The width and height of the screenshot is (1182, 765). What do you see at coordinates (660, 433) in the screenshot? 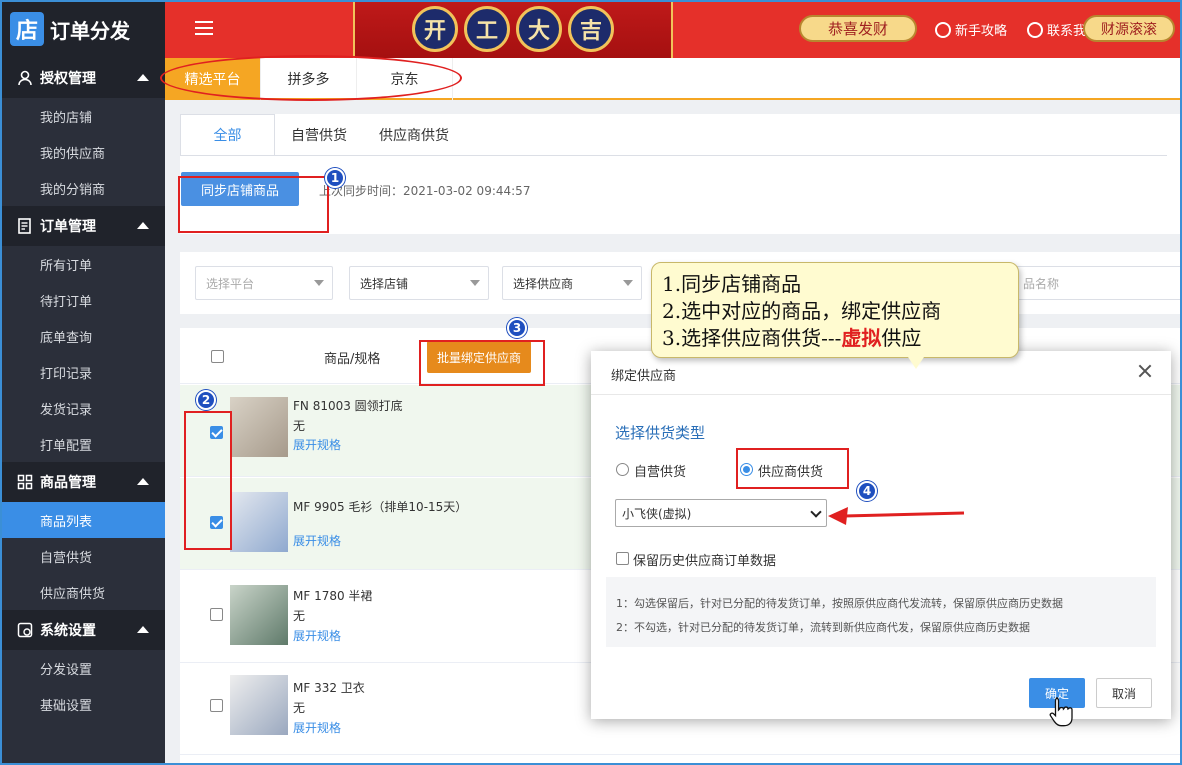
I see `supply-type-heading: 选择供货类型` at bounding box center [660, 433].